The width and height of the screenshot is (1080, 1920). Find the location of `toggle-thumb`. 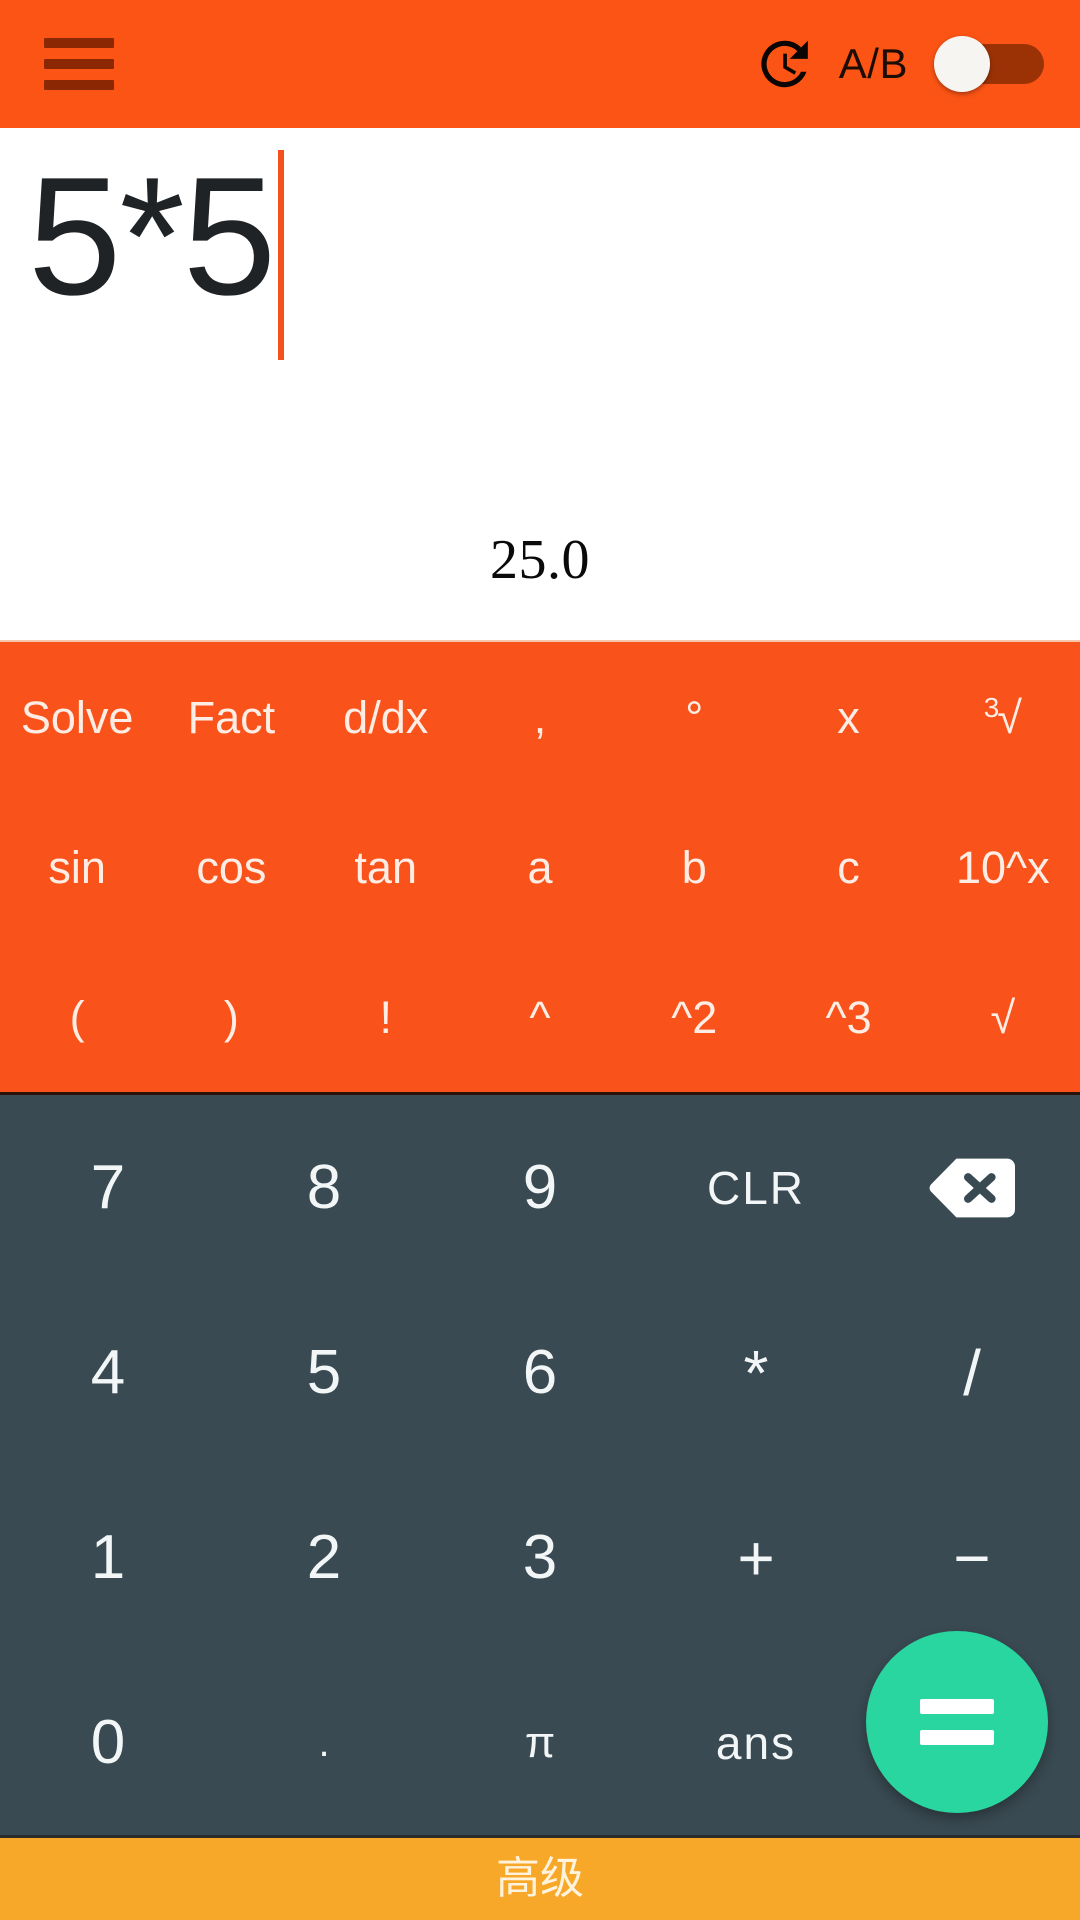

toggle-thumb is located at coordinates (962, 64).